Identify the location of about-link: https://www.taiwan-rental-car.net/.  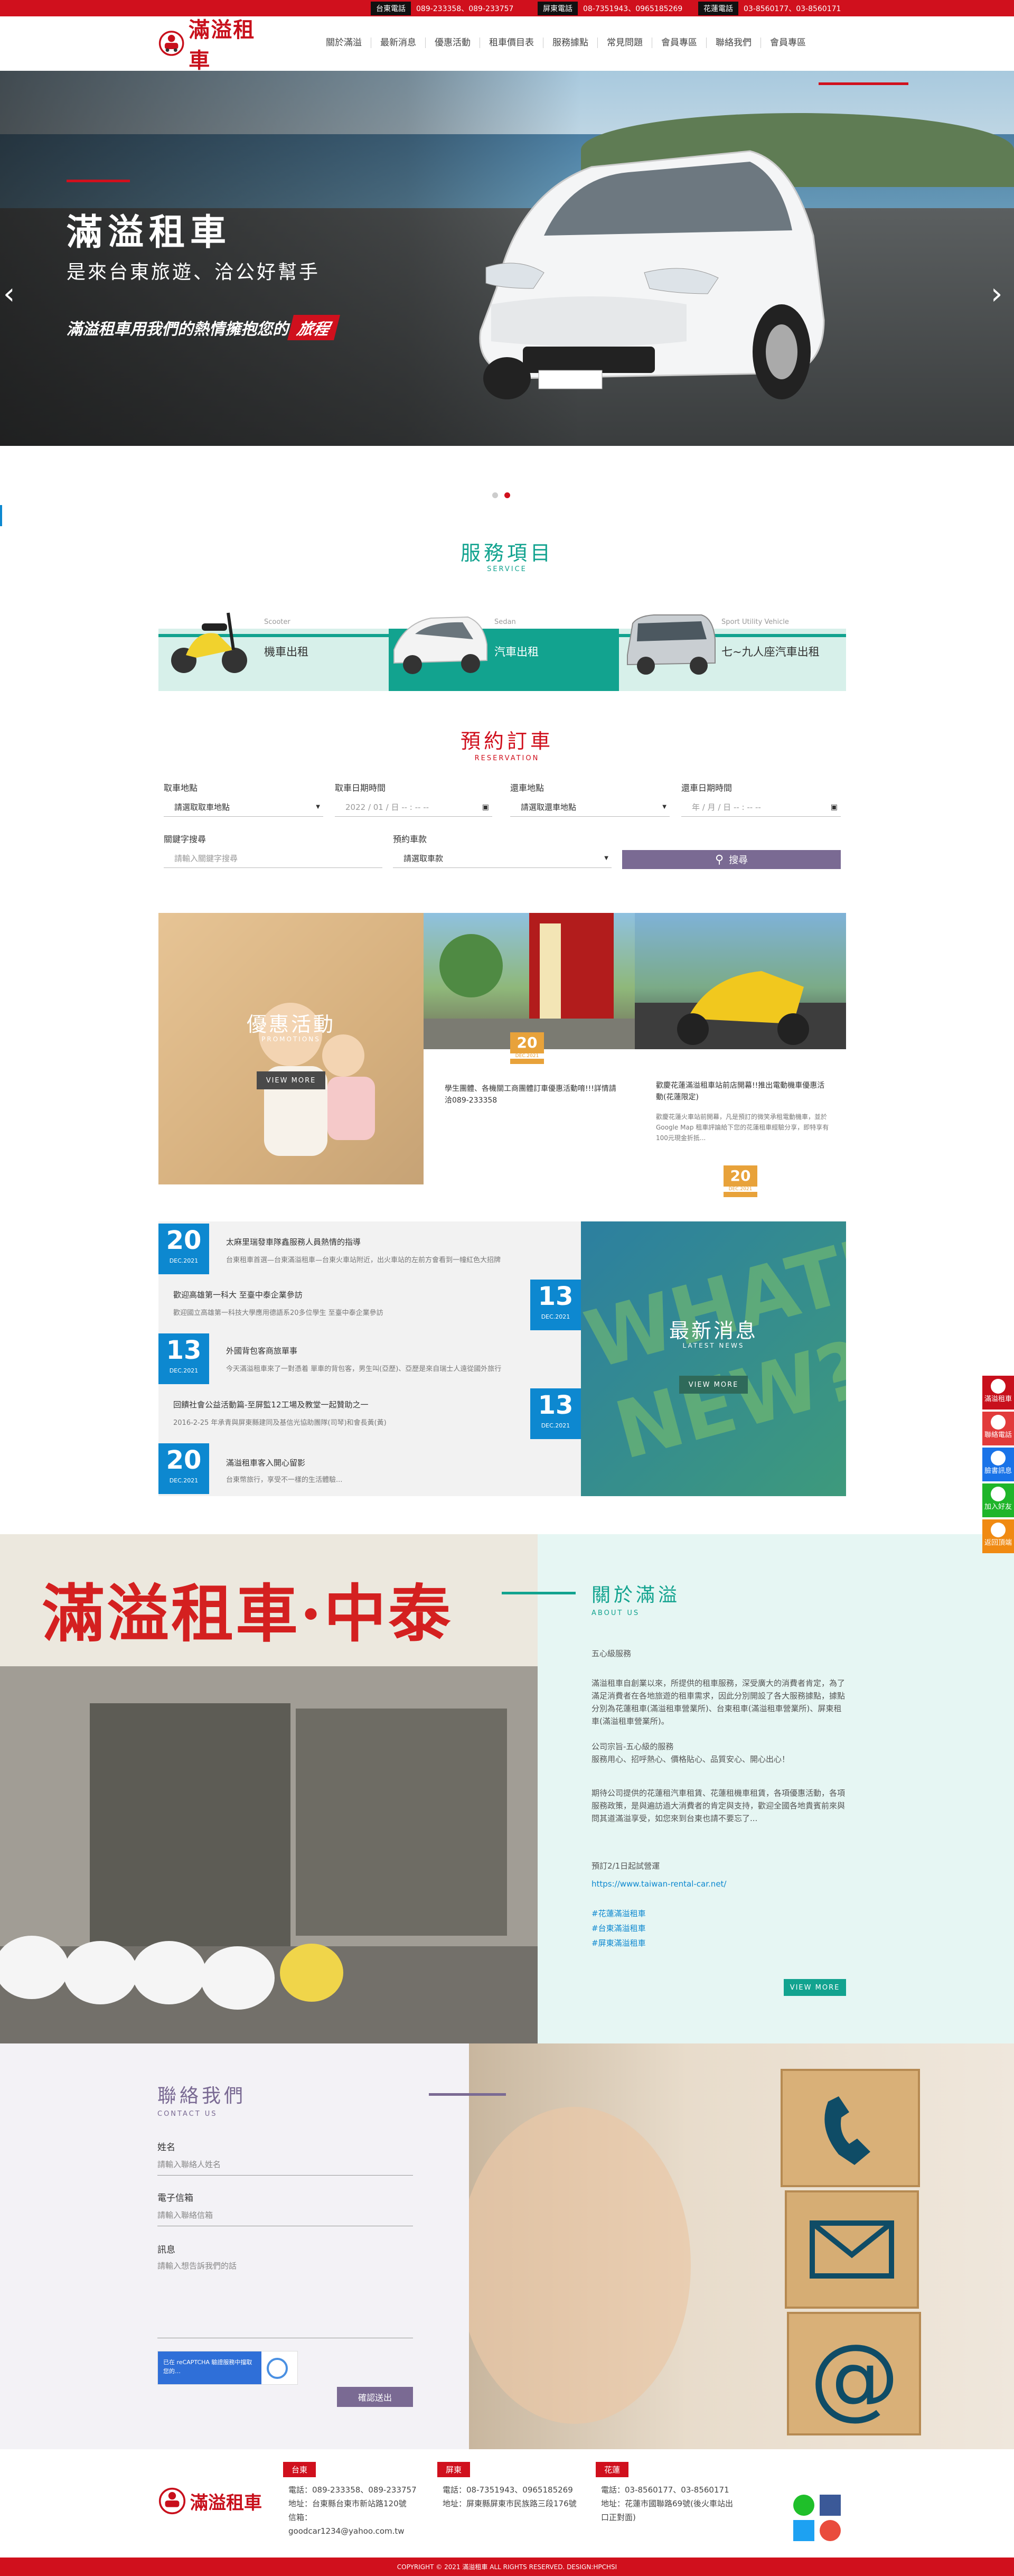
(718, 1884).